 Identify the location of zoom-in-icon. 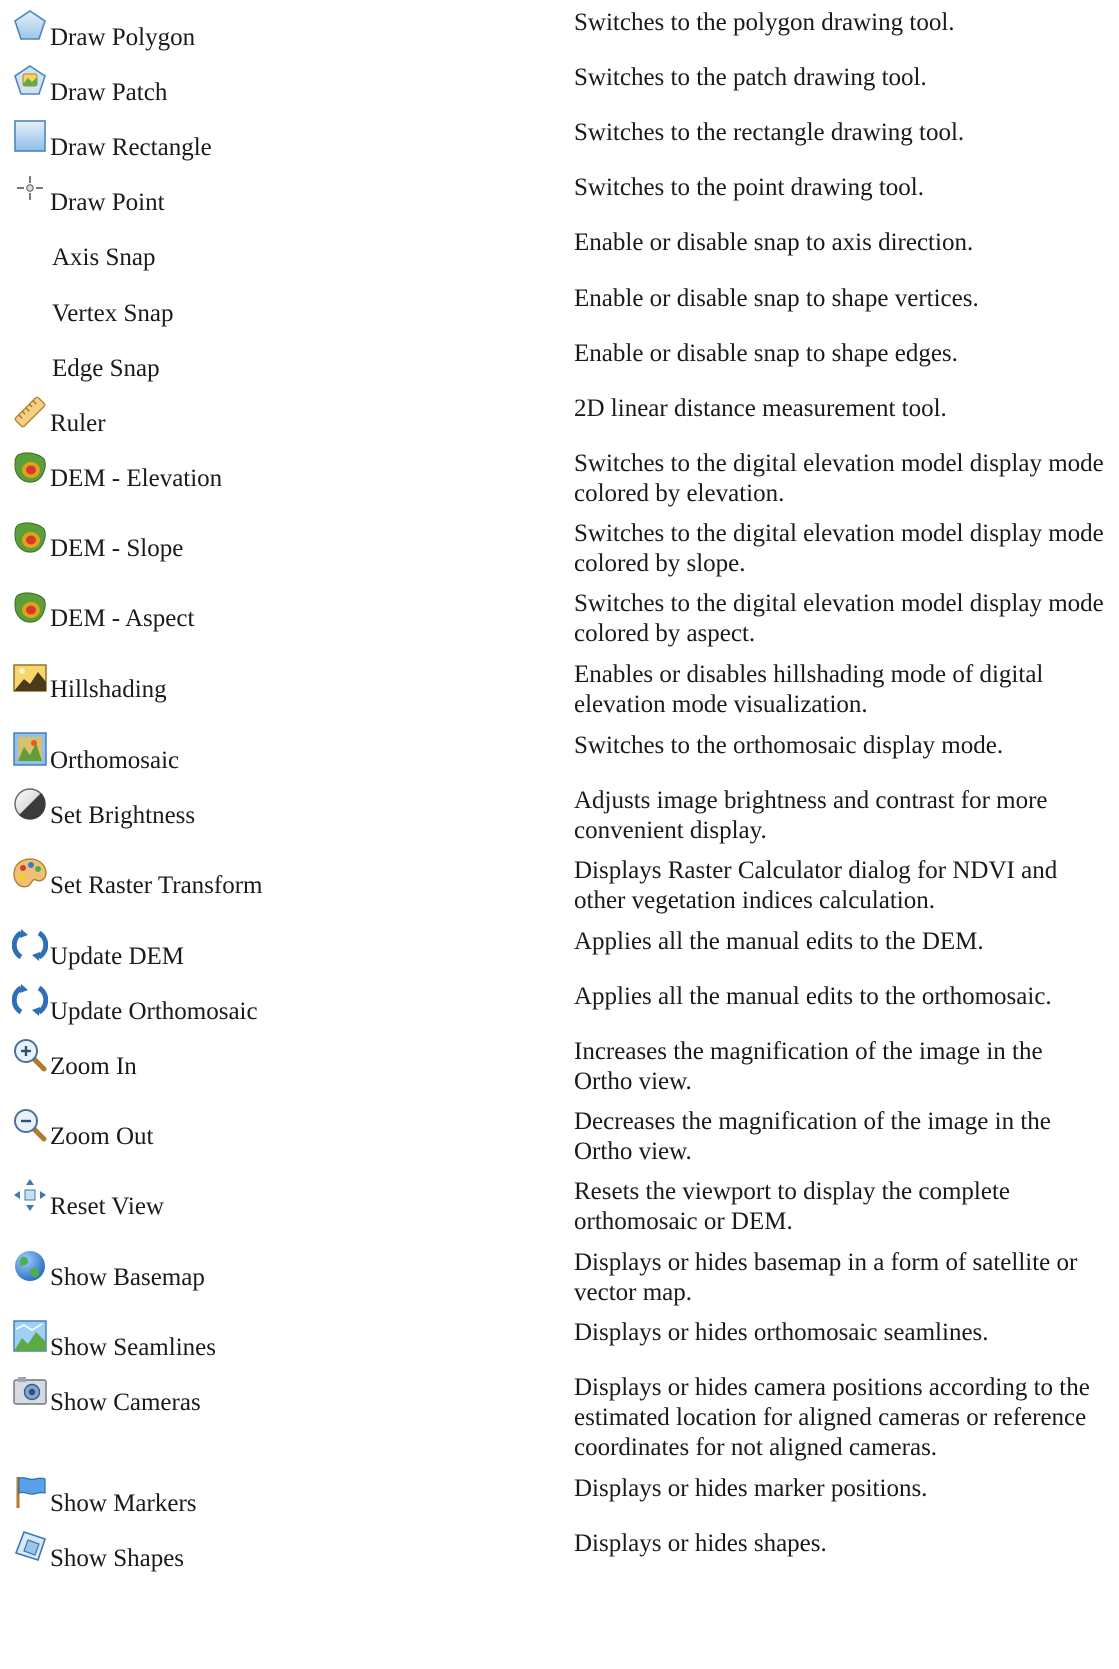
(30, 1055).